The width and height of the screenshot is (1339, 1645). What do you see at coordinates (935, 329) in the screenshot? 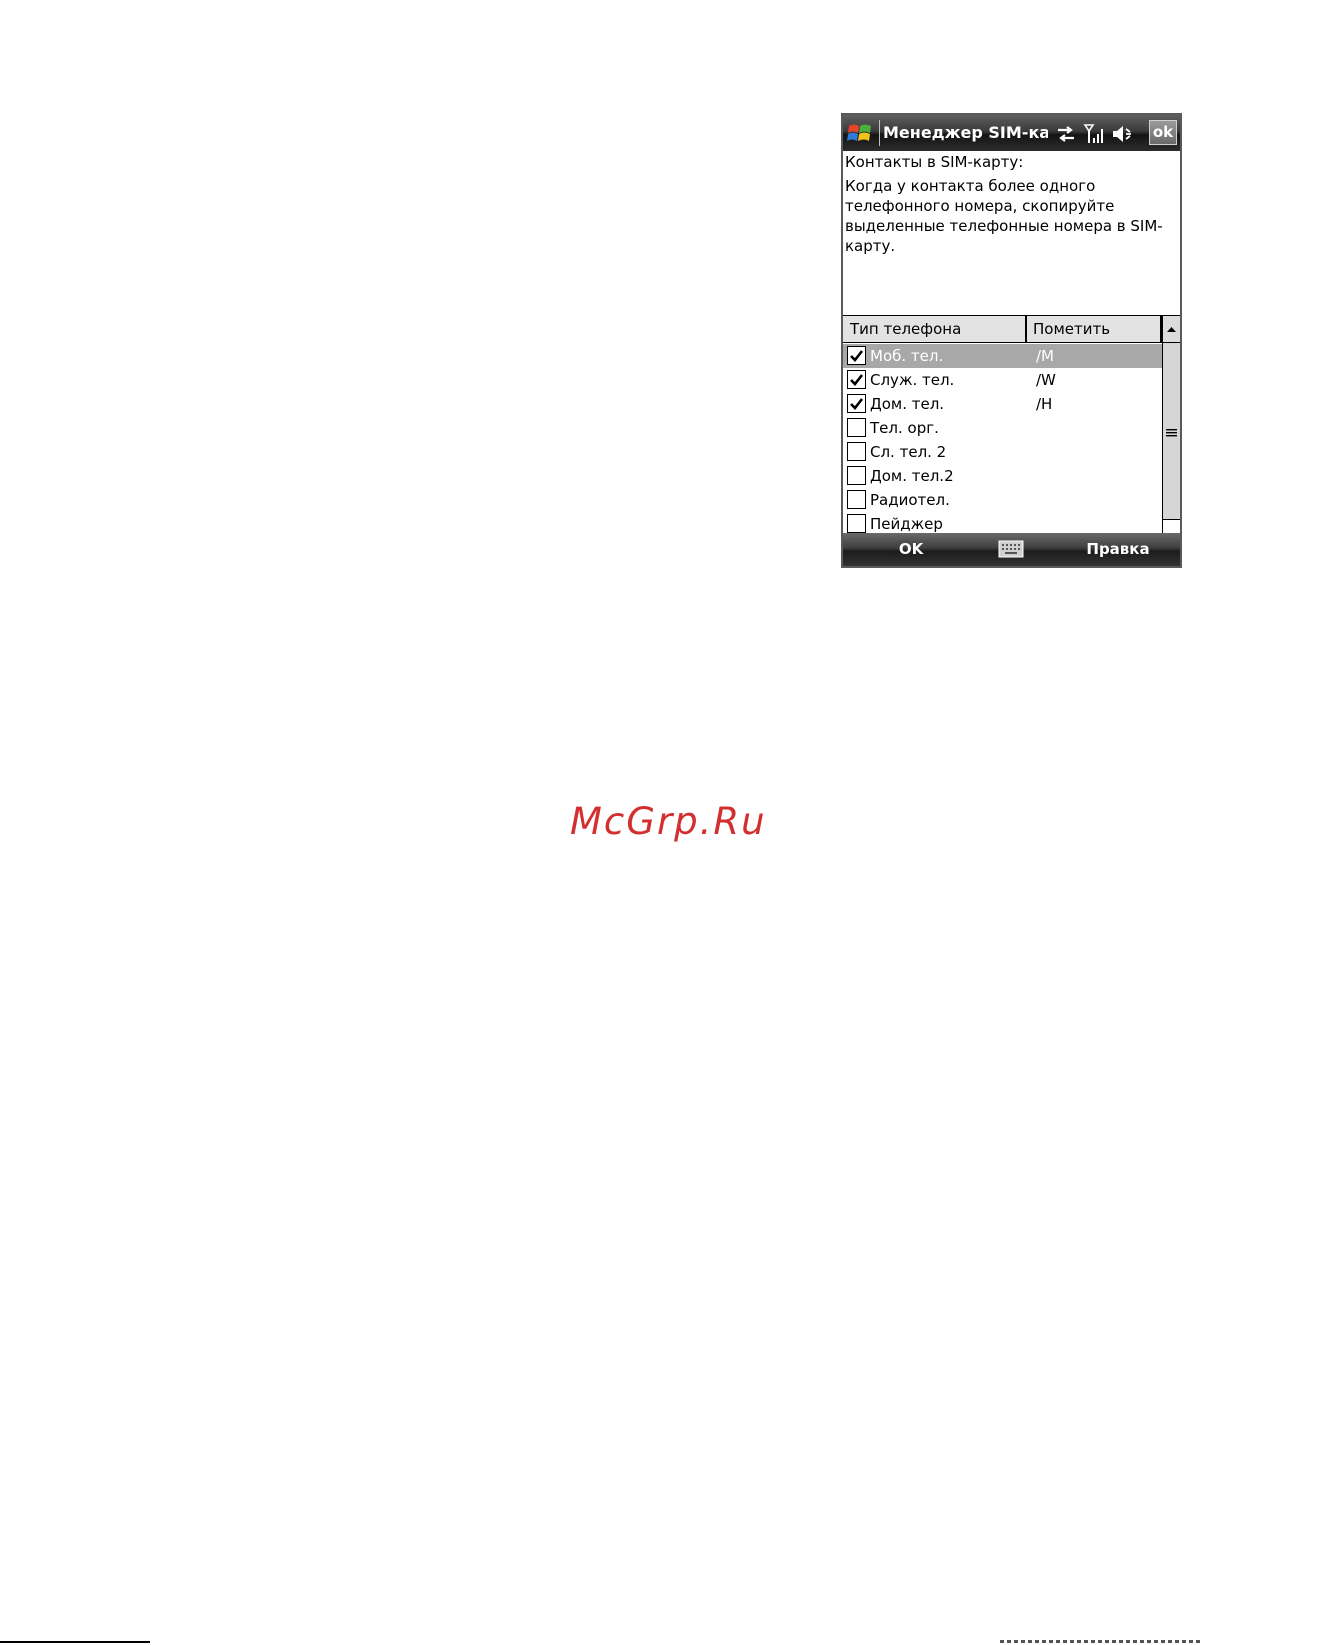
I see `column-header-phone-type: Тип телефона` at bounding box center [935, 329].